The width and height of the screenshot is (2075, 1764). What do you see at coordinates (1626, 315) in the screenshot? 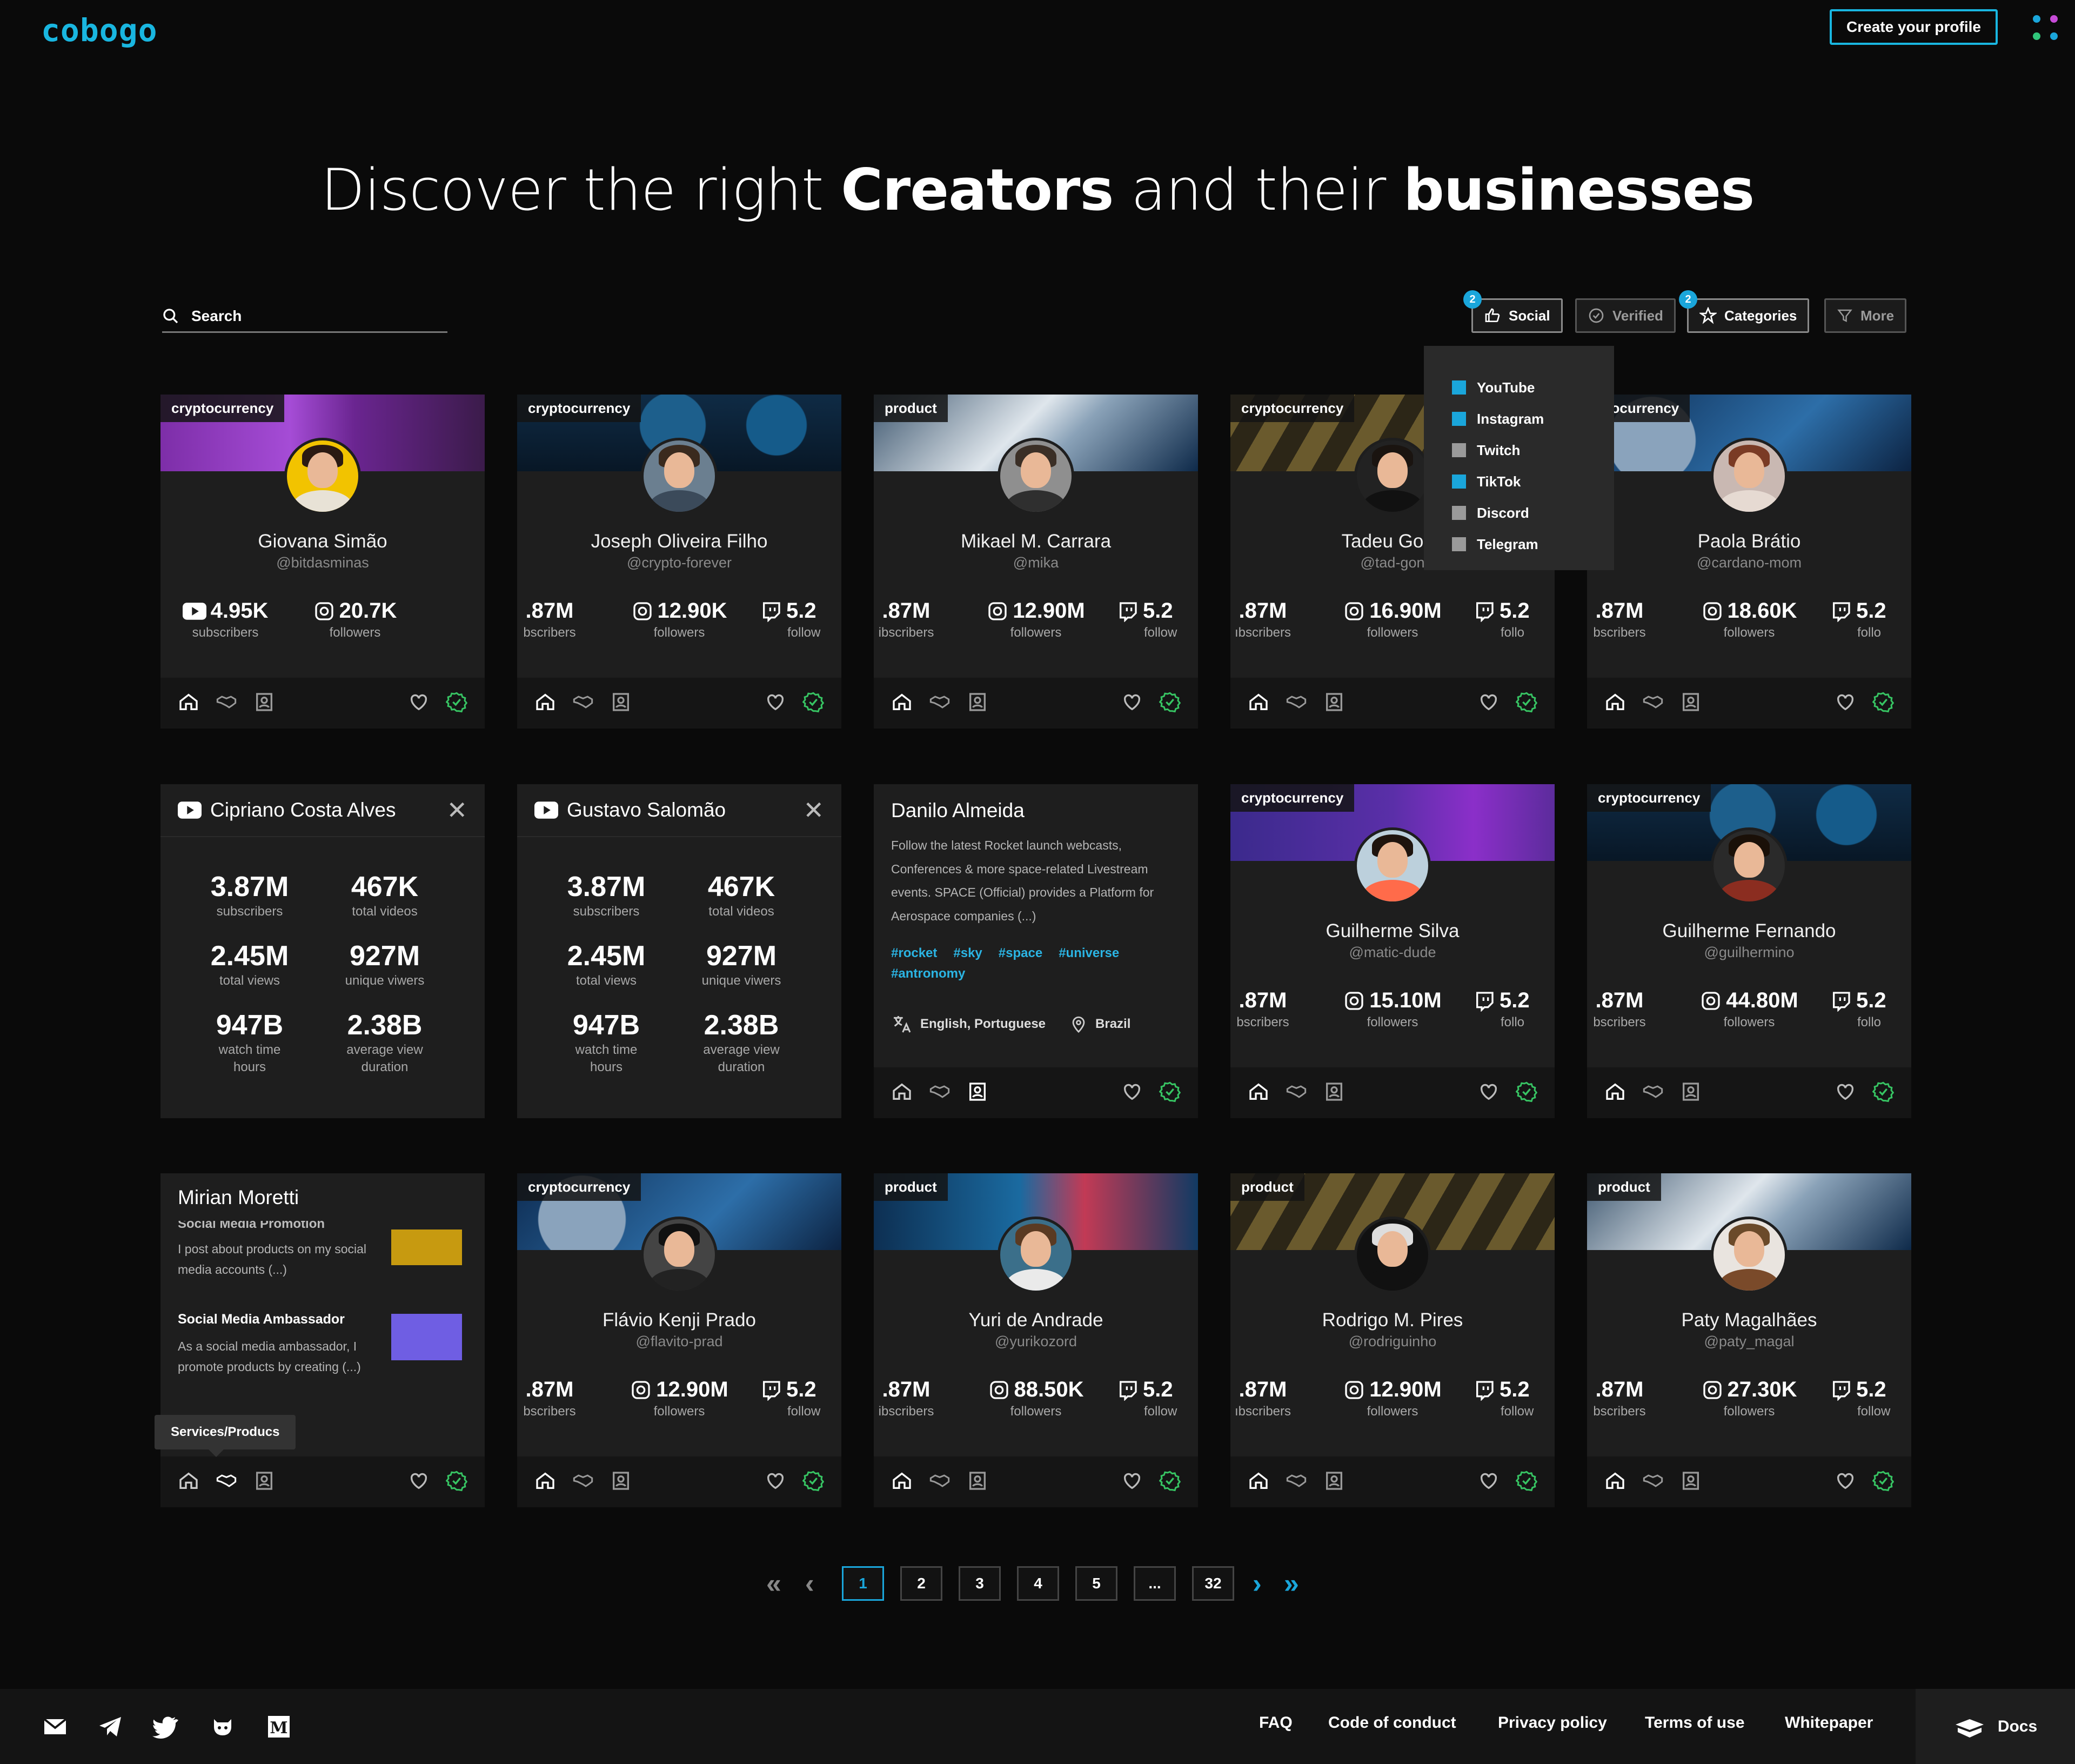
I see `filter-verified-button: Verified` at bounding box center [1626, 315].